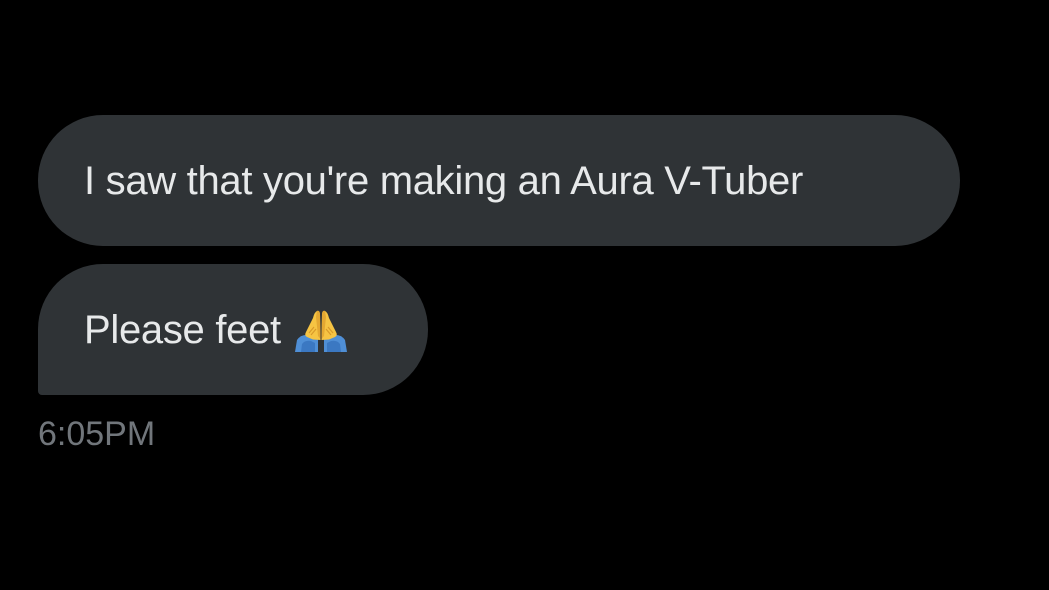  What do you see at coordinates (321, 330) in the screenshot?
I see `folded-hands-icon` at bounding box center [321, 330].